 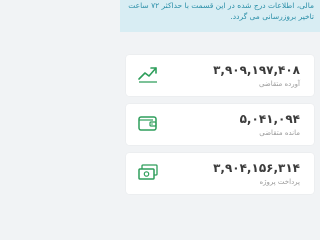 I want to click on applicant-contribution-amount: ۳,۹۰۹,۱۹۷,۴۰۸, so click(x=256, y=70).